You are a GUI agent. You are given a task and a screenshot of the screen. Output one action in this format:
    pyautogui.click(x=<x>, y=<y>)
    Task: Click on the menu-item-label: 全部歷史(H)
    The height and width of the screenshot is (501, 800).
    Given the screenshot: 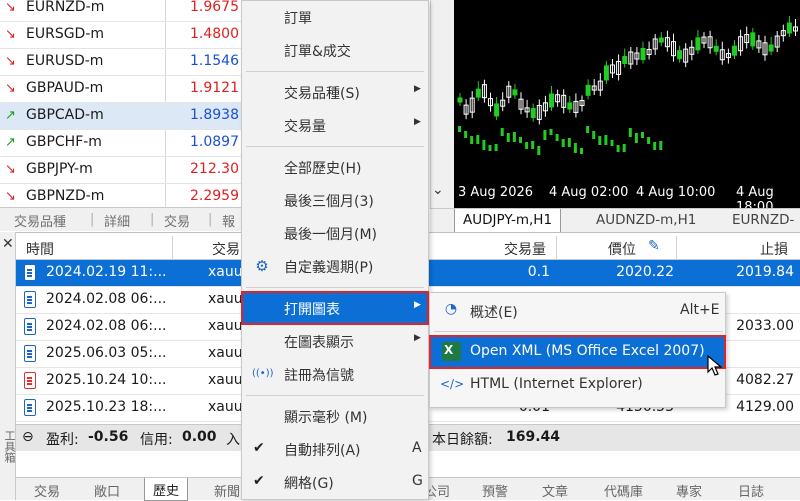 What is the action you would take?
    pyautogui.click(x=323, y=169)
    